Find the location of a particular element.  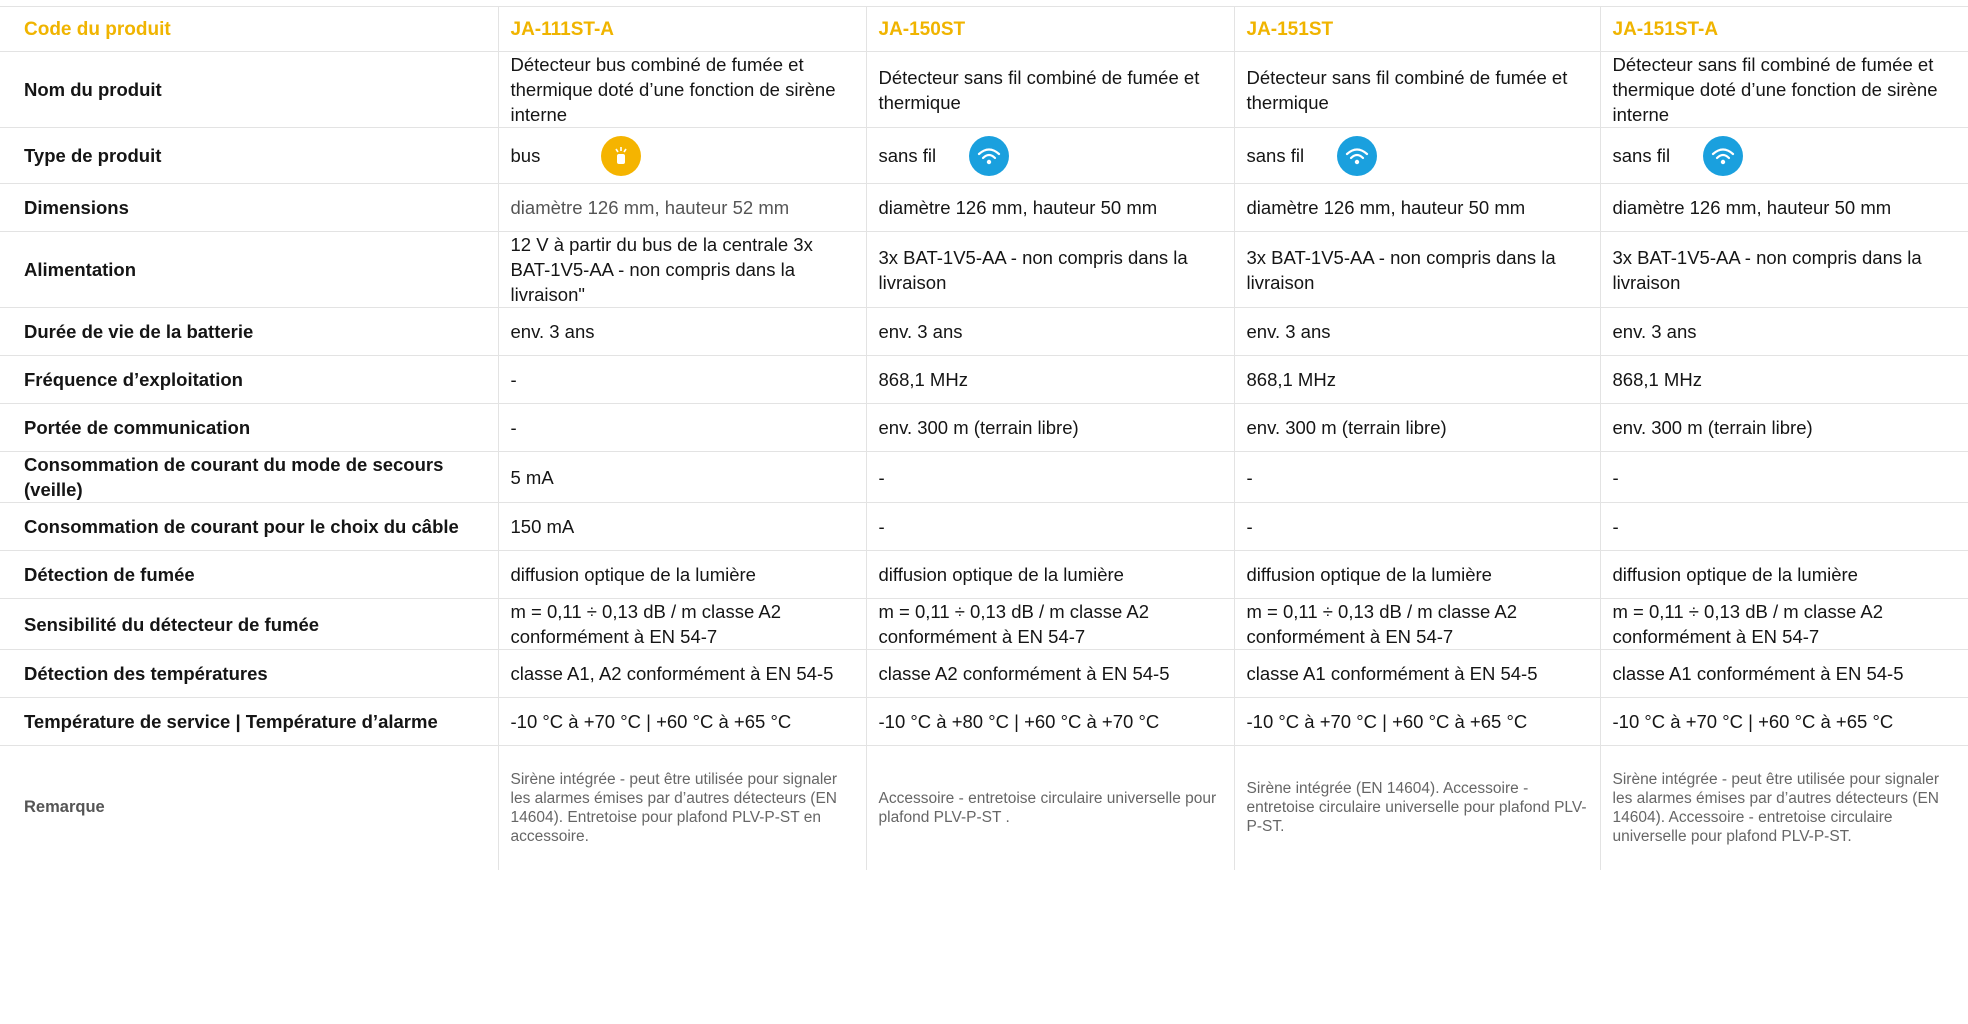

row-label: Fréquence d’exploitation is located at coordinates (249, 379).